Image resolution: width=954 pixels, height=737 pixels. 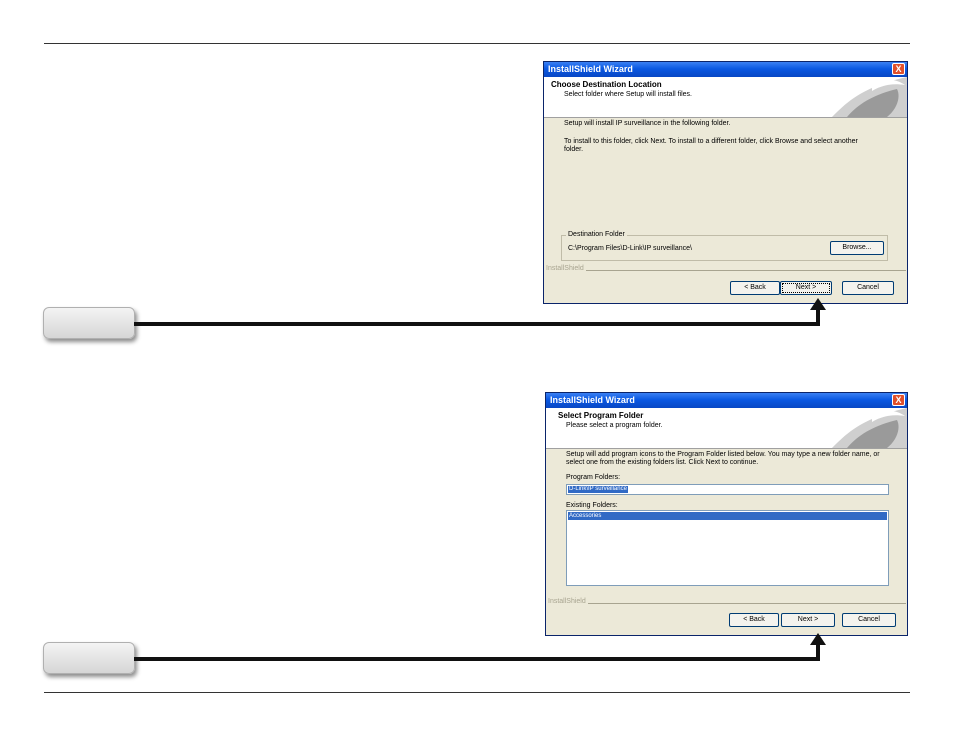 What do you see at coordinates (614, 425) in the screenshot?
I see `header-subtitle: Please select a program folder.` at bounding box center [614, 425].